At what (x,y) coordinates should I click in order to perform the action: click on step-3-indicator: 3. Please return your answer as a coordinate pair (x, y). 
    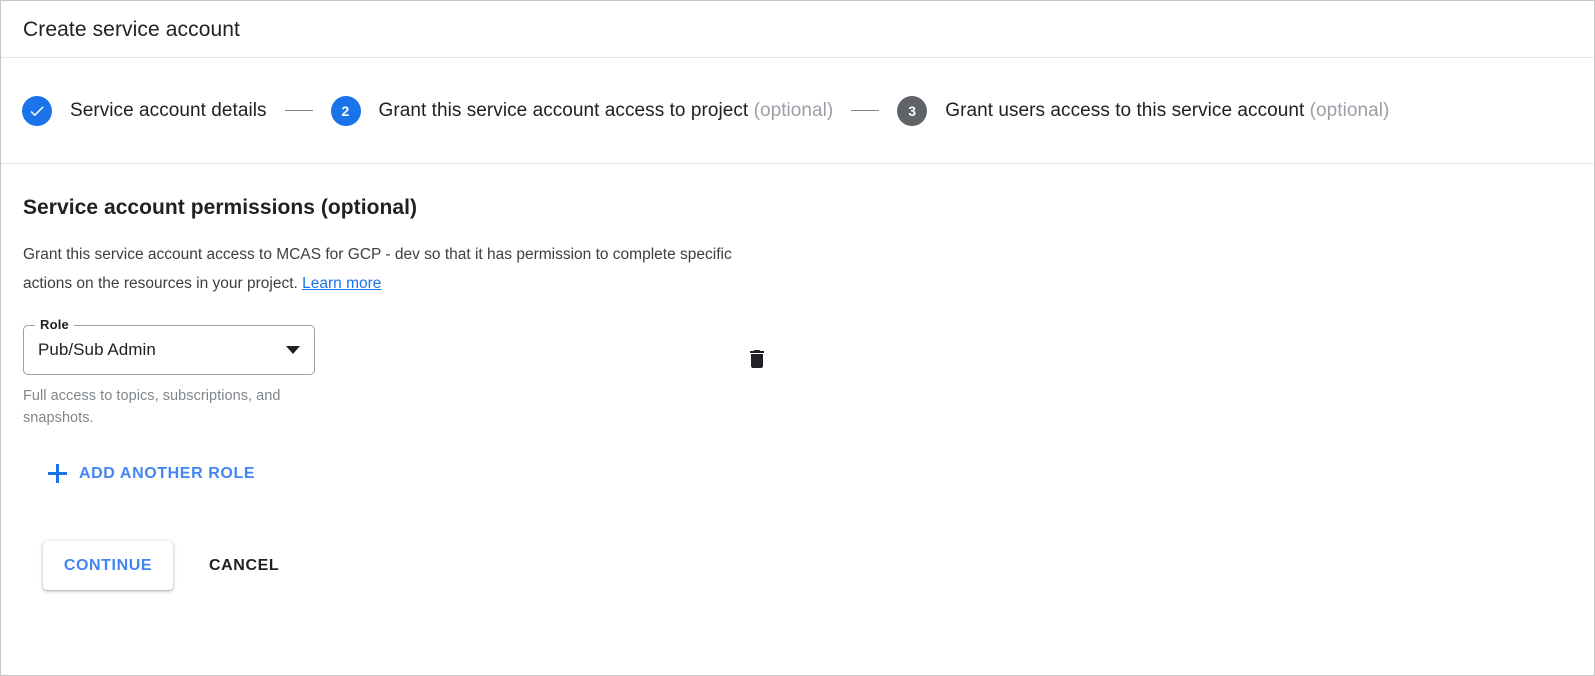
    Looking at the image, I should click on (912, 110).